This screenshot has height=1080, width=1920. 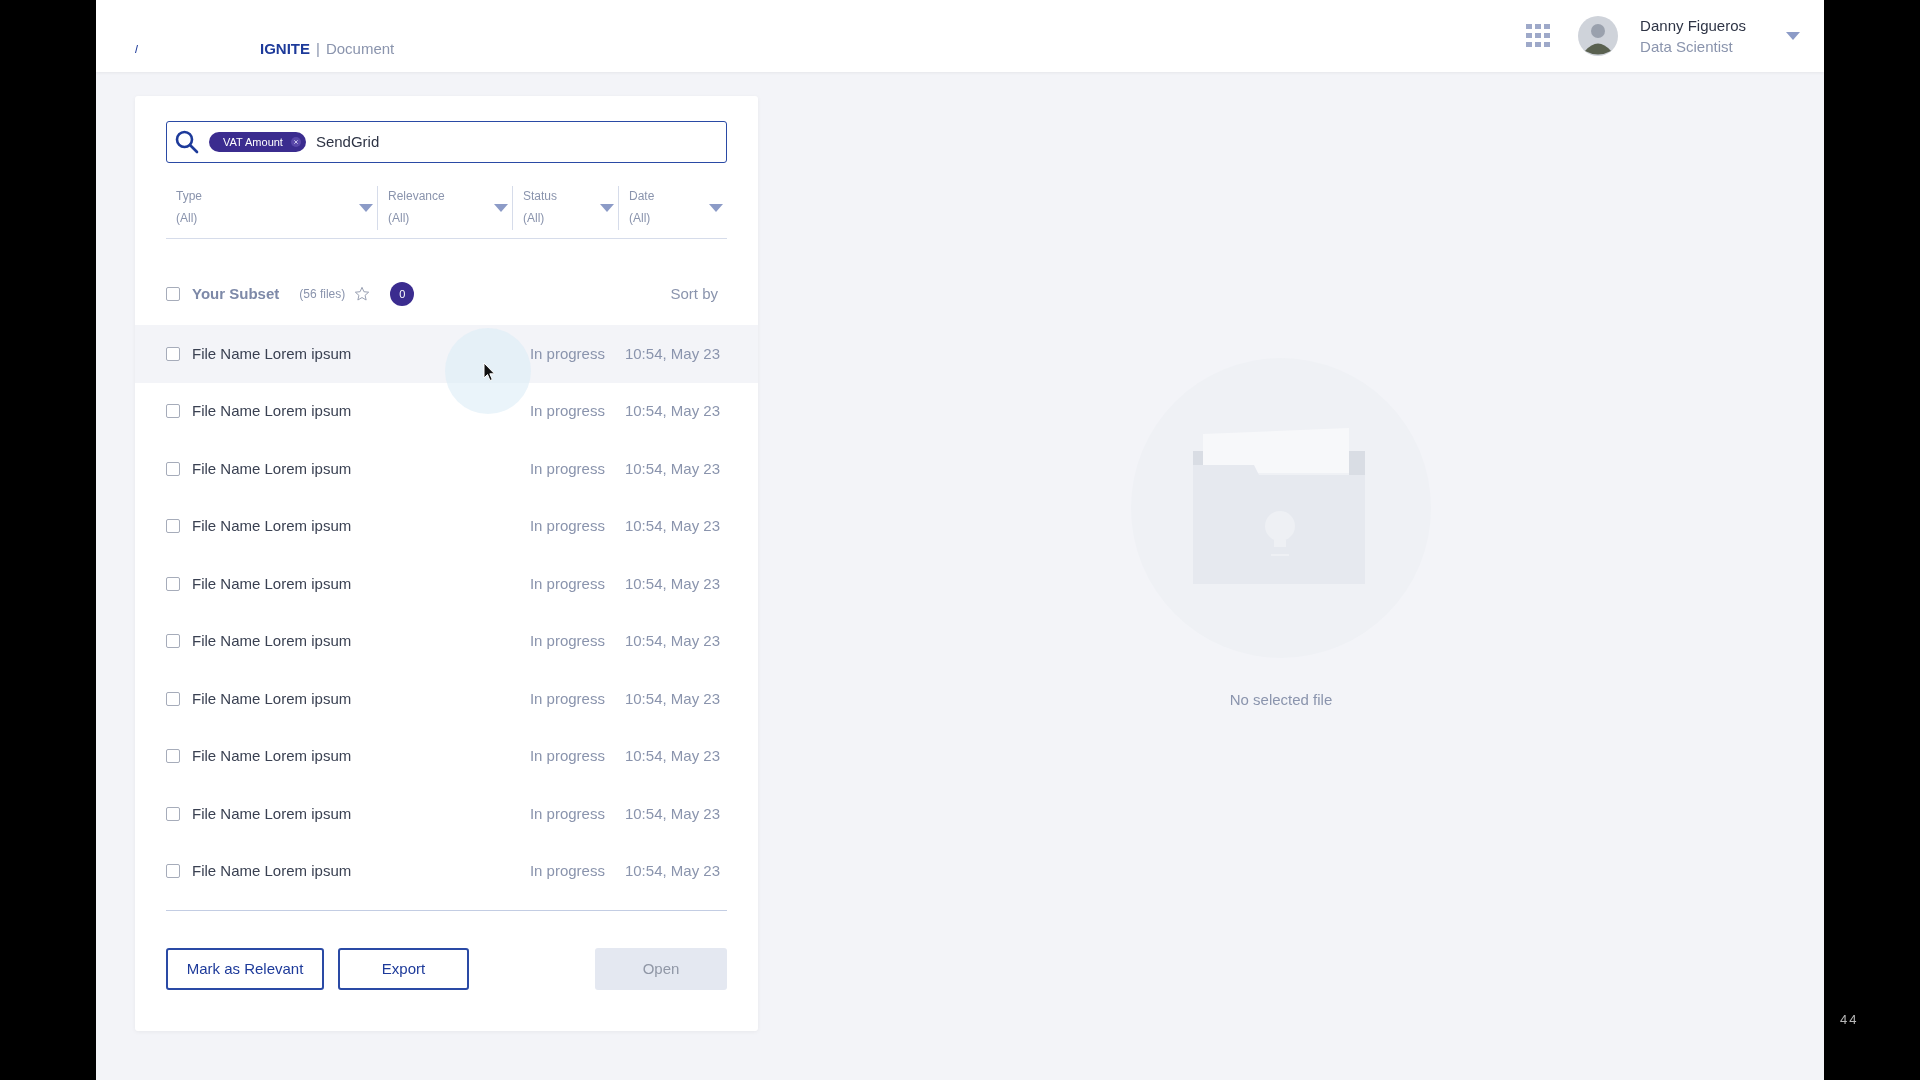 What do you see at coordinates (1538, 36) in the screenshot?
I see `apps-grid-icon` at bounding box center [1538, 36].